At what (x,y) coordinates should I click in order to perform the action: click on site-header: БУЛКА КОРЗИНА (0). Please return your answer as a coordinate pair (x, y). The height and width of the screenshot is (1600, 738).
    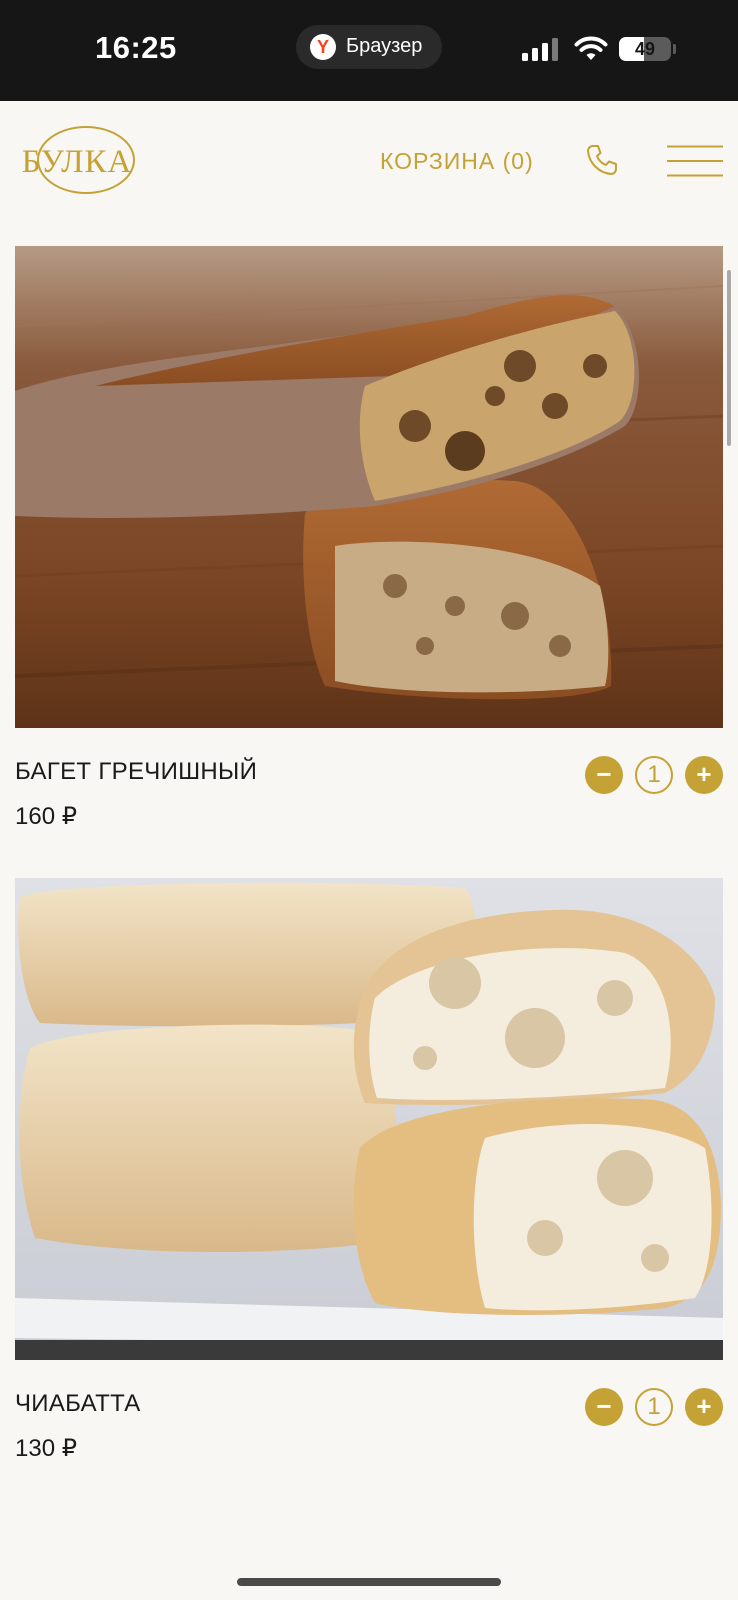
    Looking at the image, I should click on (369, 161).